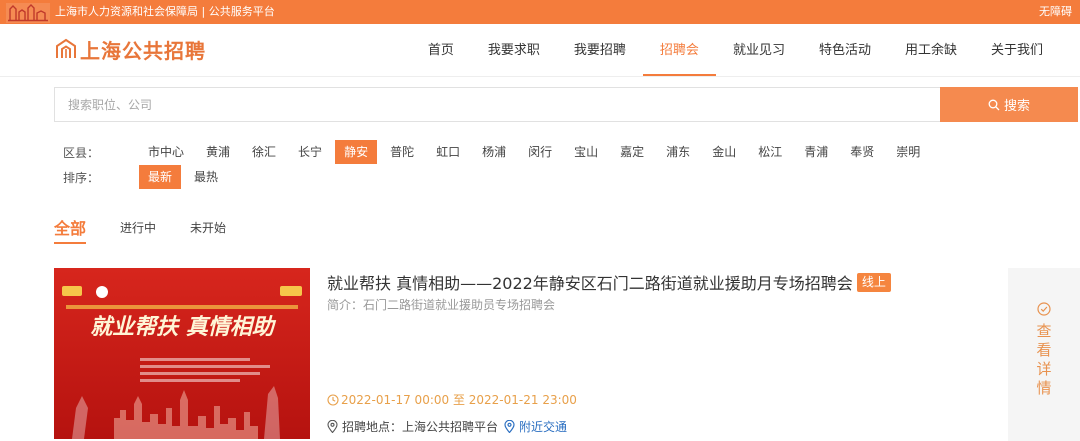  I want to click on district-option: 徐汇, so click(264, 152).